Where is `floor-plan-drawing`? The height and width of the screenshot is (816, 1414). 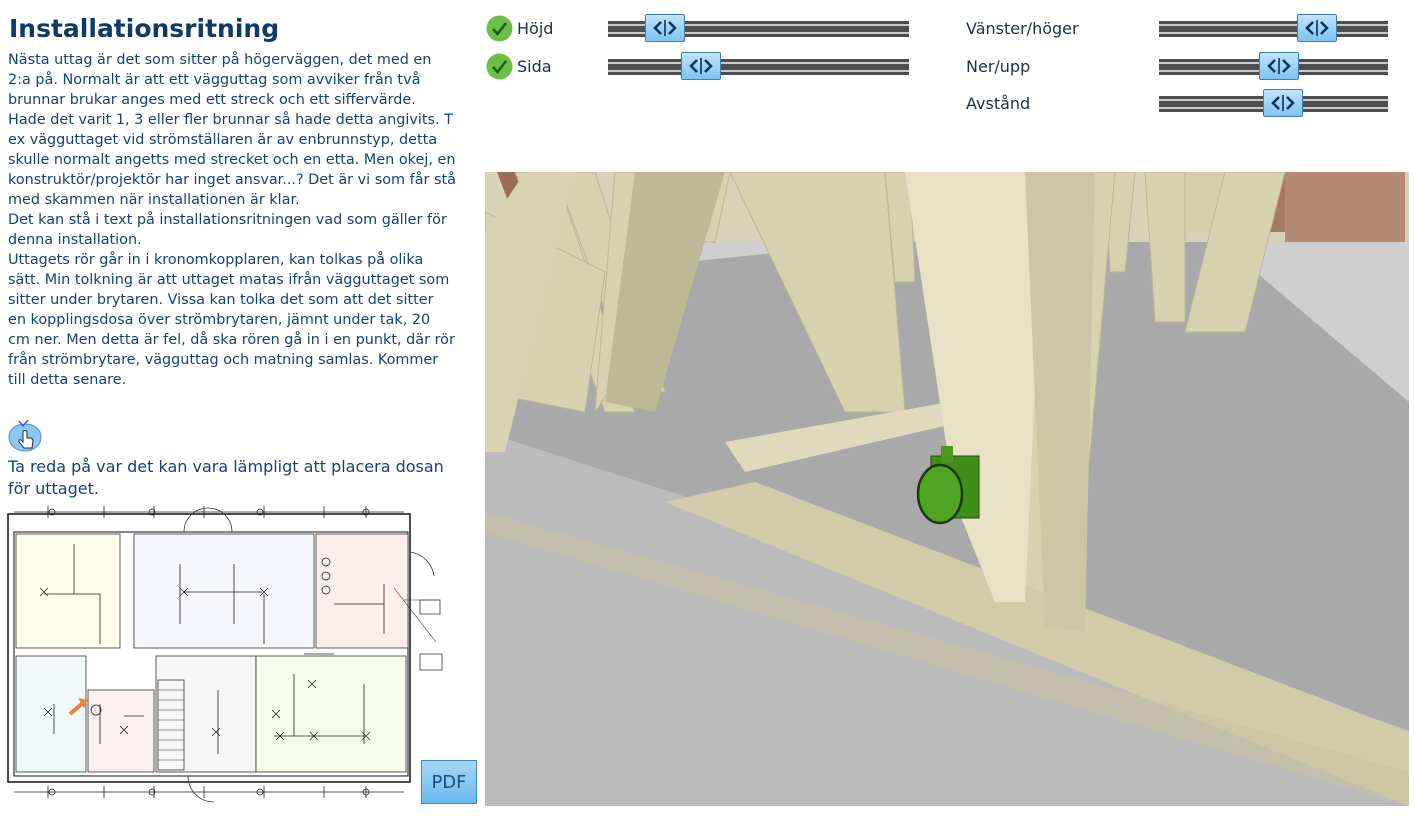 floor-plan-drawing is located at coordinates (225, 654).